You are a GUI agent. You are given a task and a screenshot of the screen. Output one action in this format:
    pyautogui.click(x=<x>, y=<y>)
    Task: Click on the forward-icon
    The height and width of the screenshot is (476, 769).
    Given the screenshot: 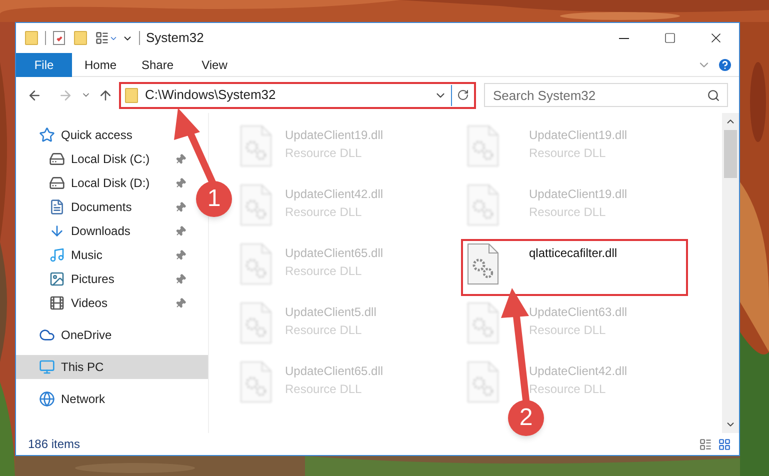 What is the action you would take?
    pyautogui.click(x=65, y=95)
    